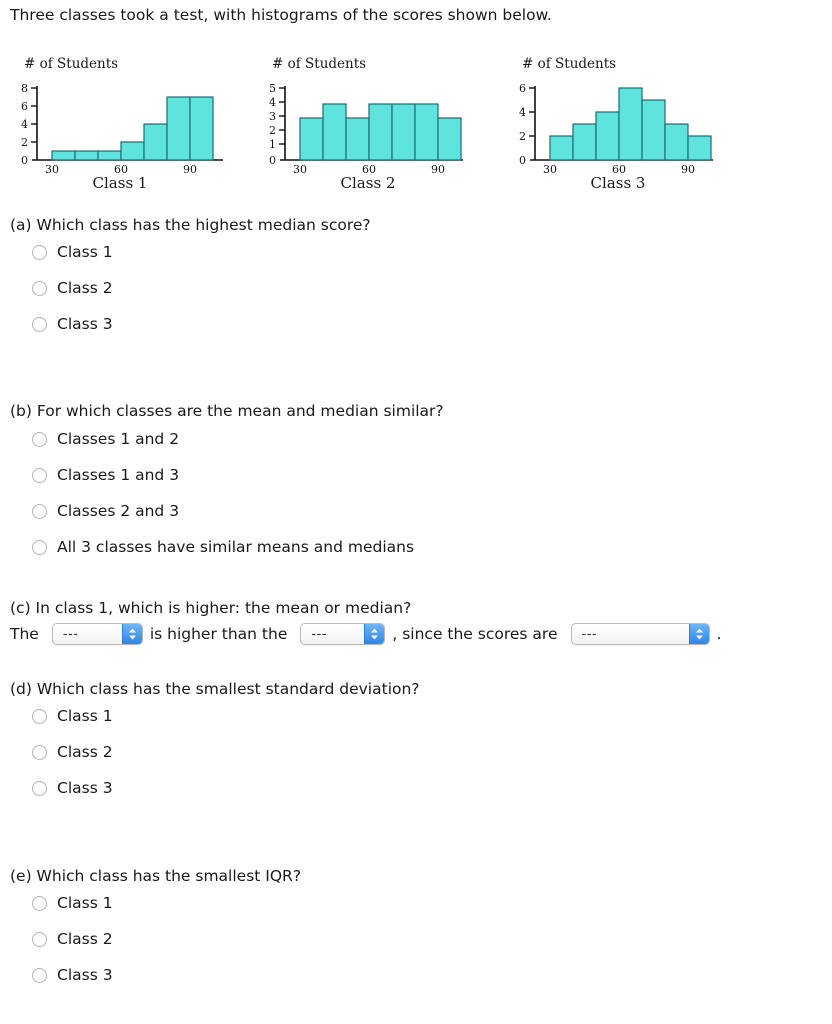 This screenshot has width=832, height=1024. Describe the element at coordinates (118, 475) in the screenshot. I see `option-label: Classes 1 and 3` at that location.